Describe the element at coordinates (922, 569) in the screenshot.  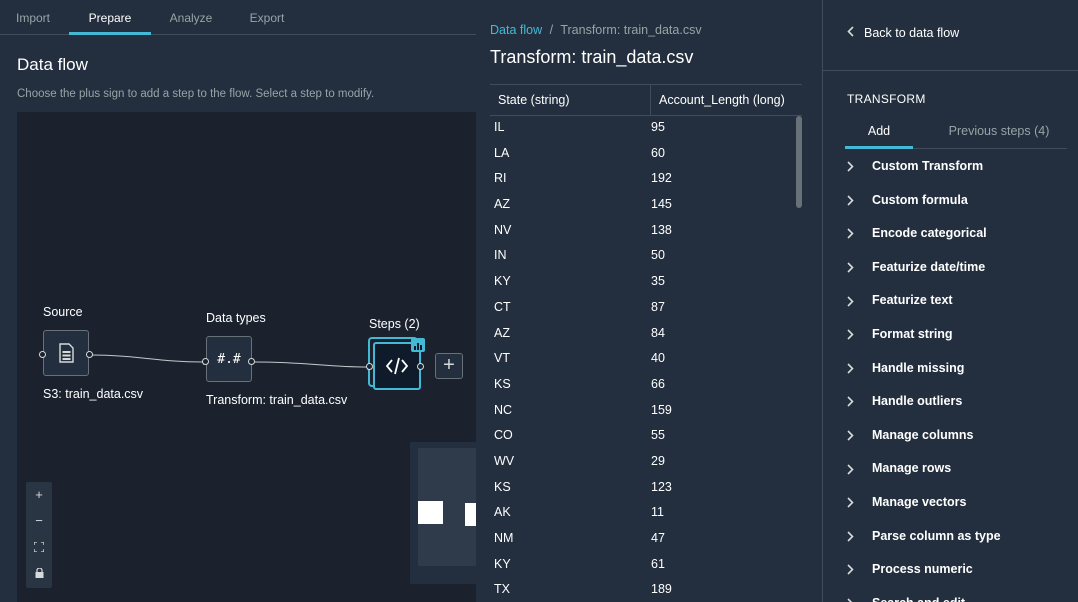
I see `transform-item-label: Process numeric` at that location.